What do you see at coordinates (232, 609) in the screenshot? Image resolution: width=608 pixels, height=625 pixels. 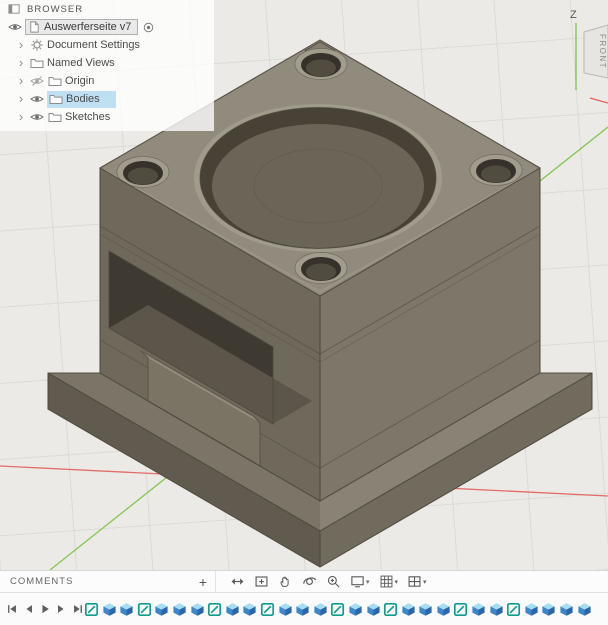 I see `timeline-feature-9-extrude` at bounding box center [232, 609].